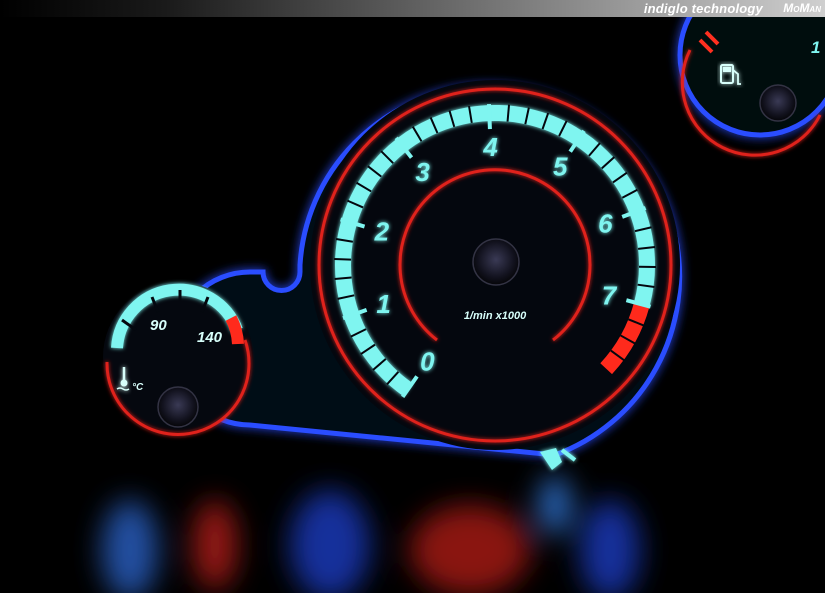 This screenshot has height=593, width=825. Describe the element at coordinates (496, 262) in the screenshot. I see `tachometer-needle-hub` at that location.